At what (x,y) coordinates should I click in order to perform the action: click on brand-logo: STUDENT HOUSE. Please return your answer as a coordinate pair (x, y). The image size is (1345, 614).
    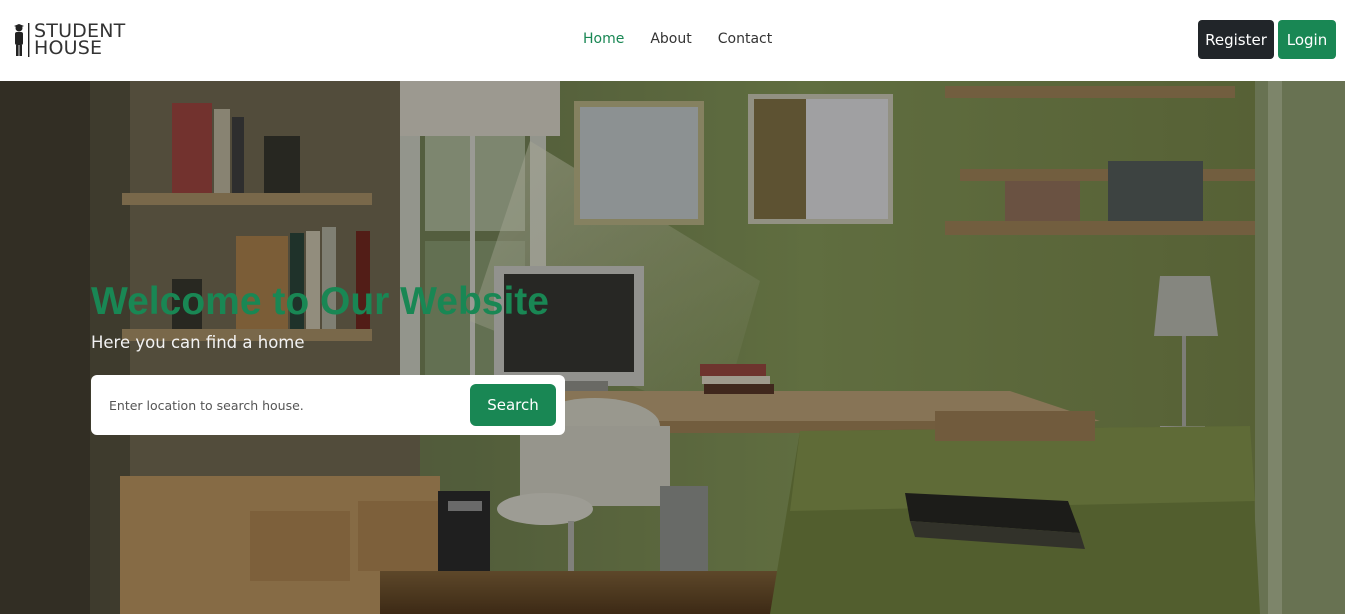
    Looking at the image, I should click on (68, 40).